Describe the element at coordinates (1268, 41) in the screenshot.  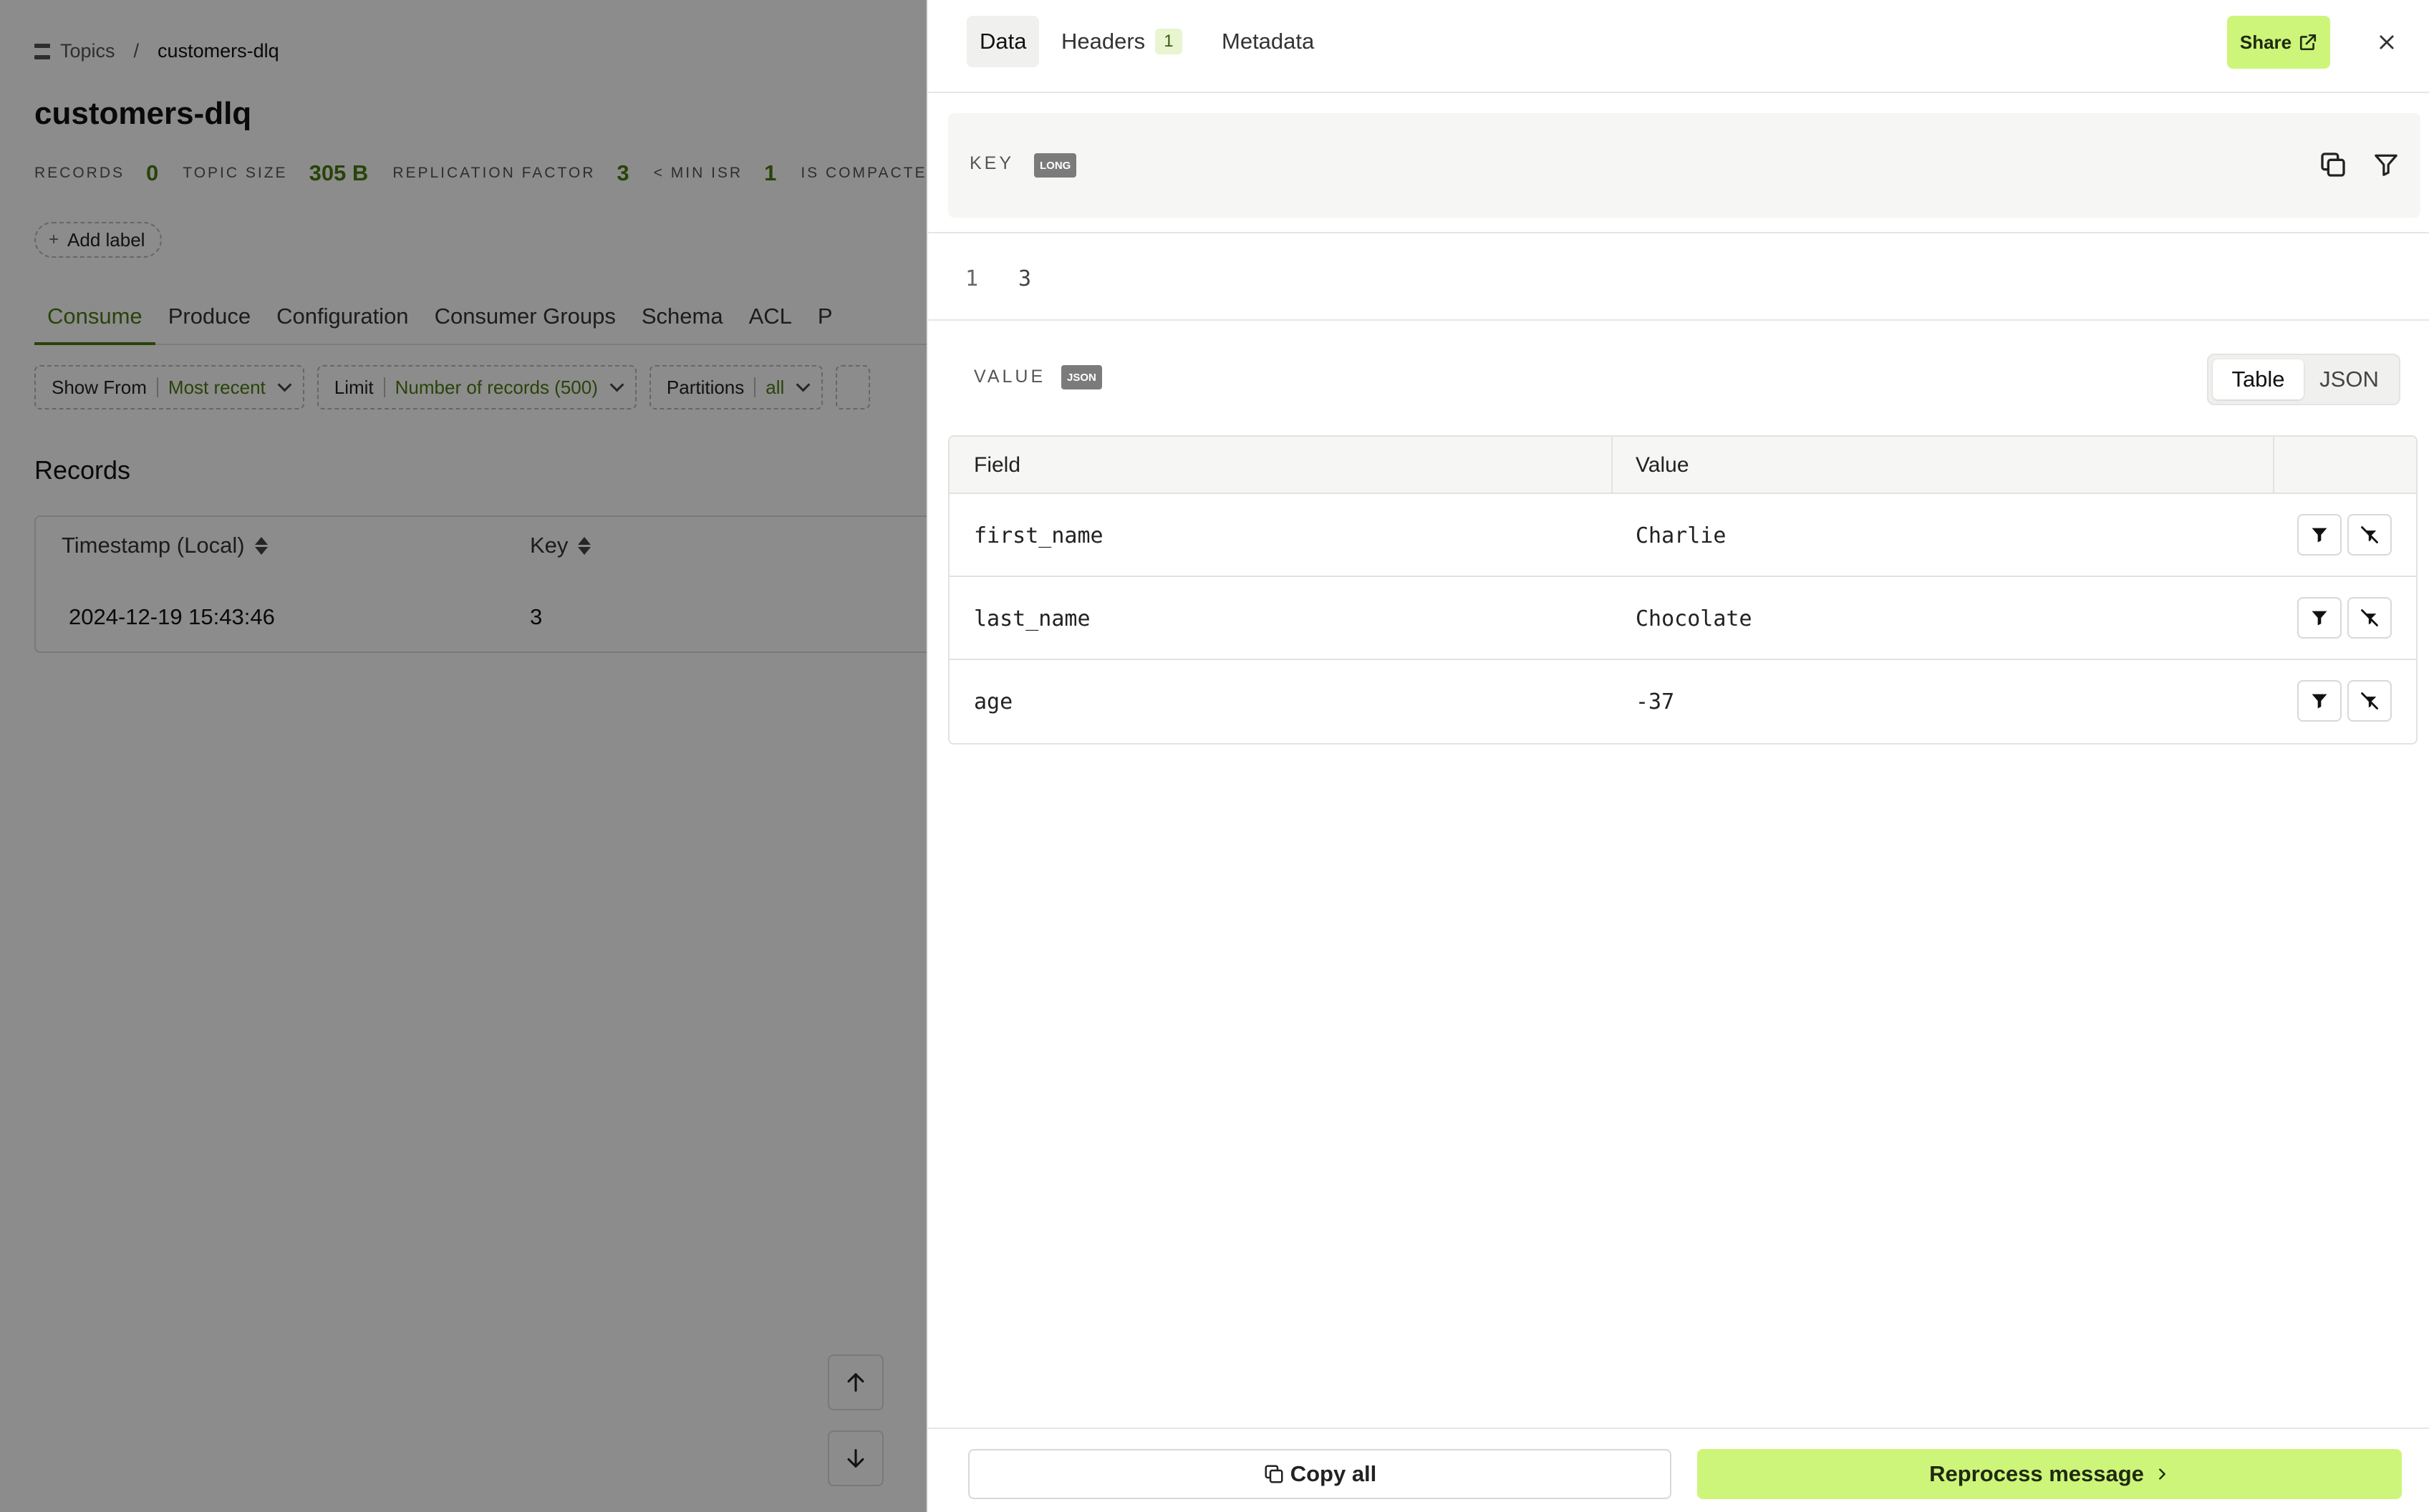
I see `tab-metadata: Metadata` at that location.